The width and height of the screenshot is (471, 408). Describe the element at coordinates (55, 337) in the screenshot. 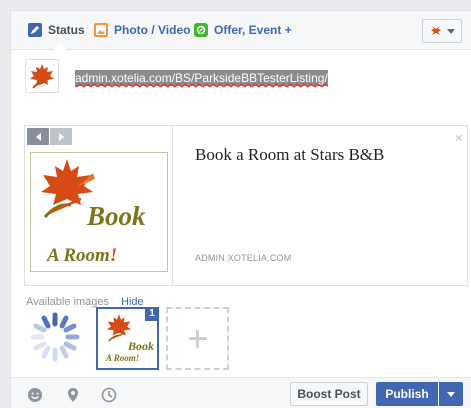

I see `loading-spinner-icon` at that location.